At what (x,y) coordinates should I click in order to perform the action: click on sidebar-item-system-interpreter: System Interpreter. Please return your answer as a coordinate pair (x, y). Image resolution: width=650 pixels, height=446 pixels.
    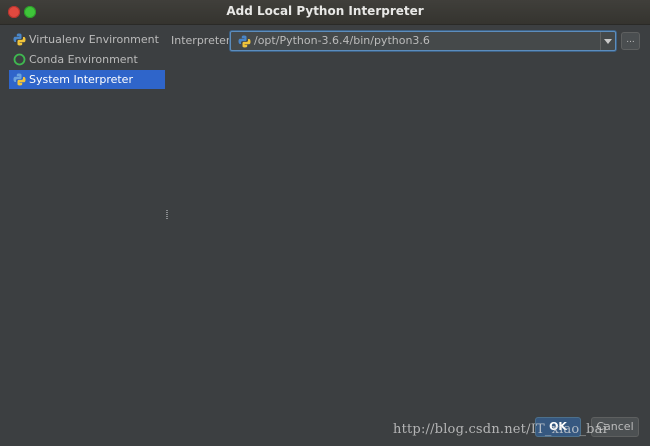
    Looking at the image, I should click on (87, 79).